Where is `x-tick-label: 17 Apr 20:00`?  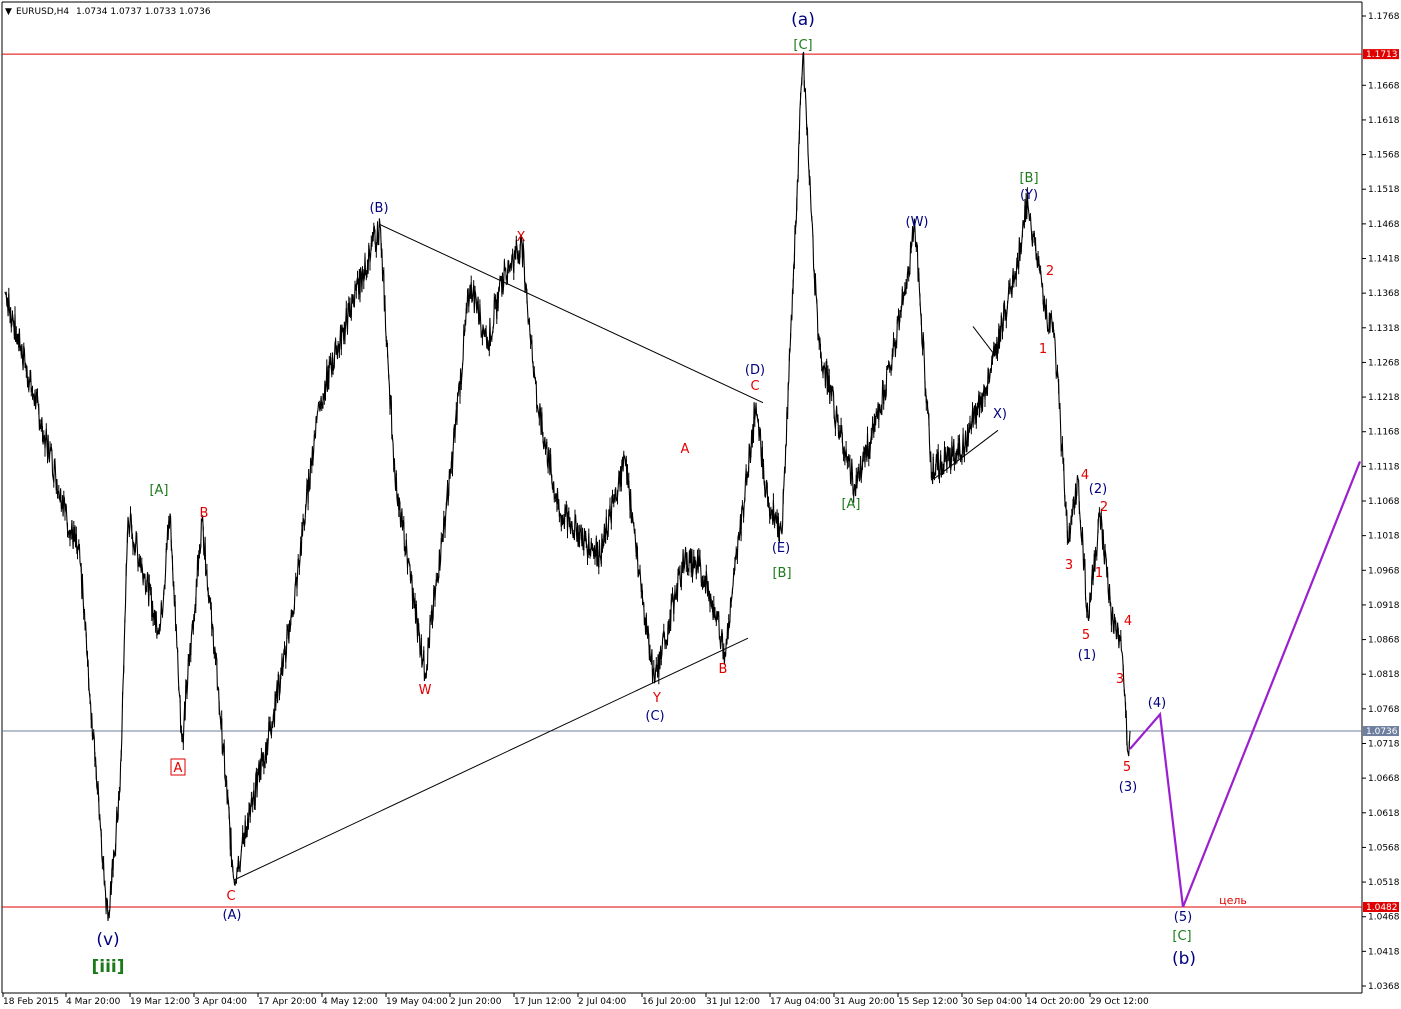 x-tick-label: 17 Apr 20:00 is located at coordinates (287, 1002).